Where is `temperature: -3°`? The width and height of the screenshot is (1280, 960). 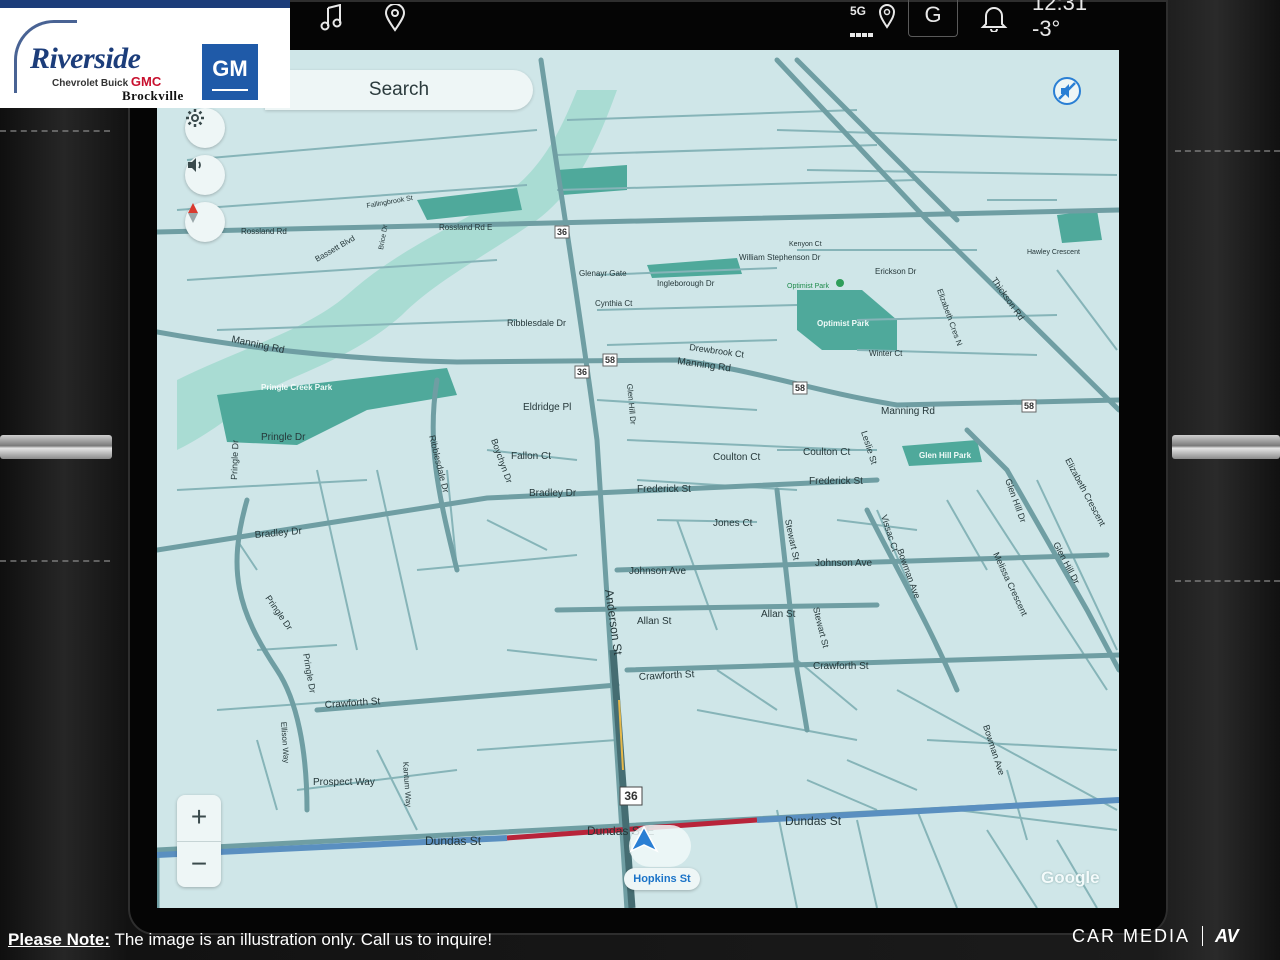
temperature: -3° is located at coordinates (1046, 28).